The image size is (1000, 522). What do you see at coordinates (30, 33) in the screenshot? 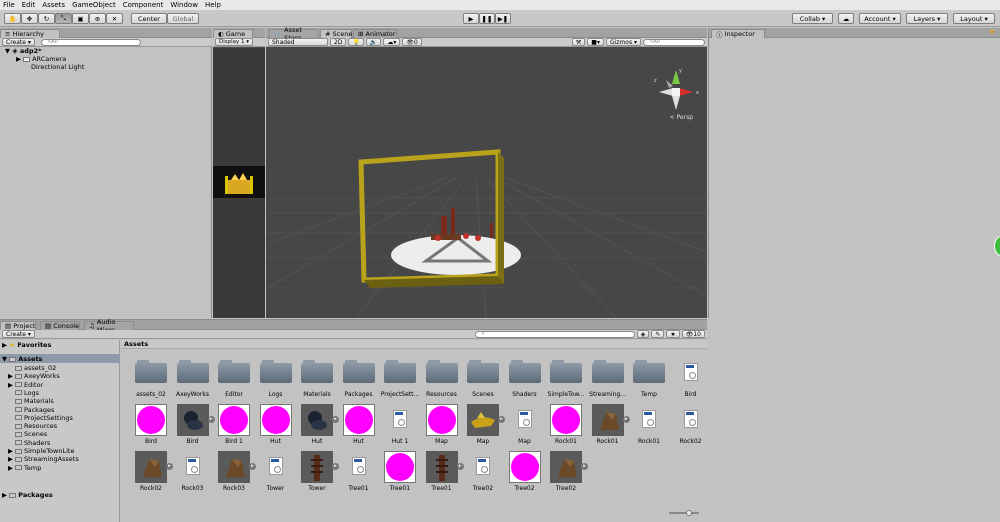
I see `tab-hierarchy: ≡ Hierarchy` at bounding box center [30, 33].